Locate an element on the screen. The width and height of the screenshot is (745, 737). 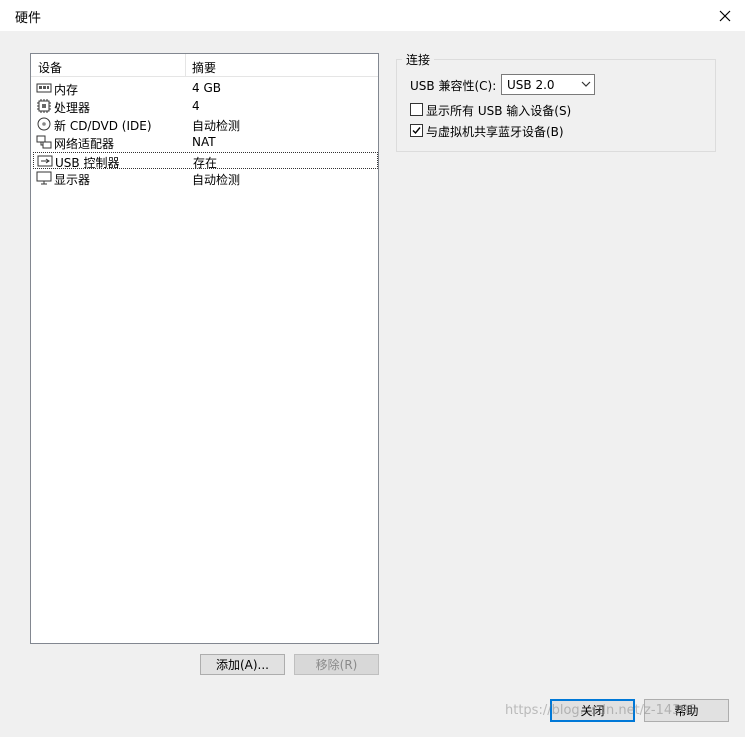
device-name: 新 CD/DVD (IDE) is located at coordinates (103, 126).